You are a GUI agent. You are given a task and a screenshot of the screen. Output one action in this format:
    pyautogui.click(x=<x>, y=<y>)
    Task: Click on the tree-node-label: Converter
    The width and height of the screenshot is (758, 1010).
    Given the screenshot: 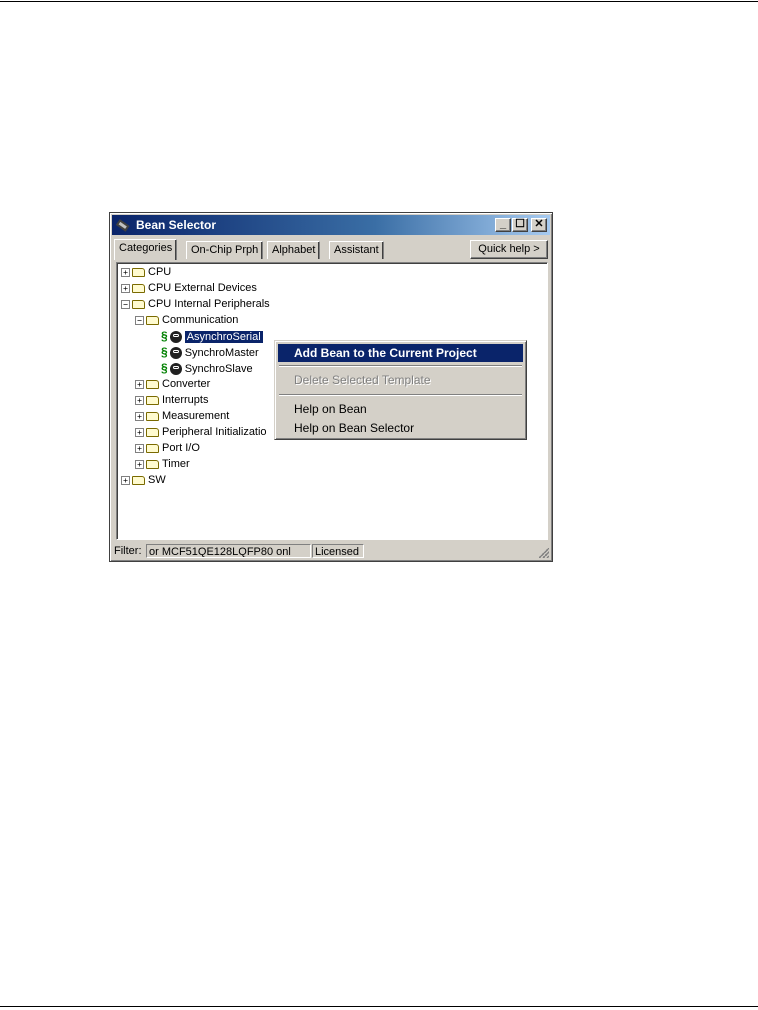 What is the action you would take?
    pyautogui.click(x=186, y=384)
    